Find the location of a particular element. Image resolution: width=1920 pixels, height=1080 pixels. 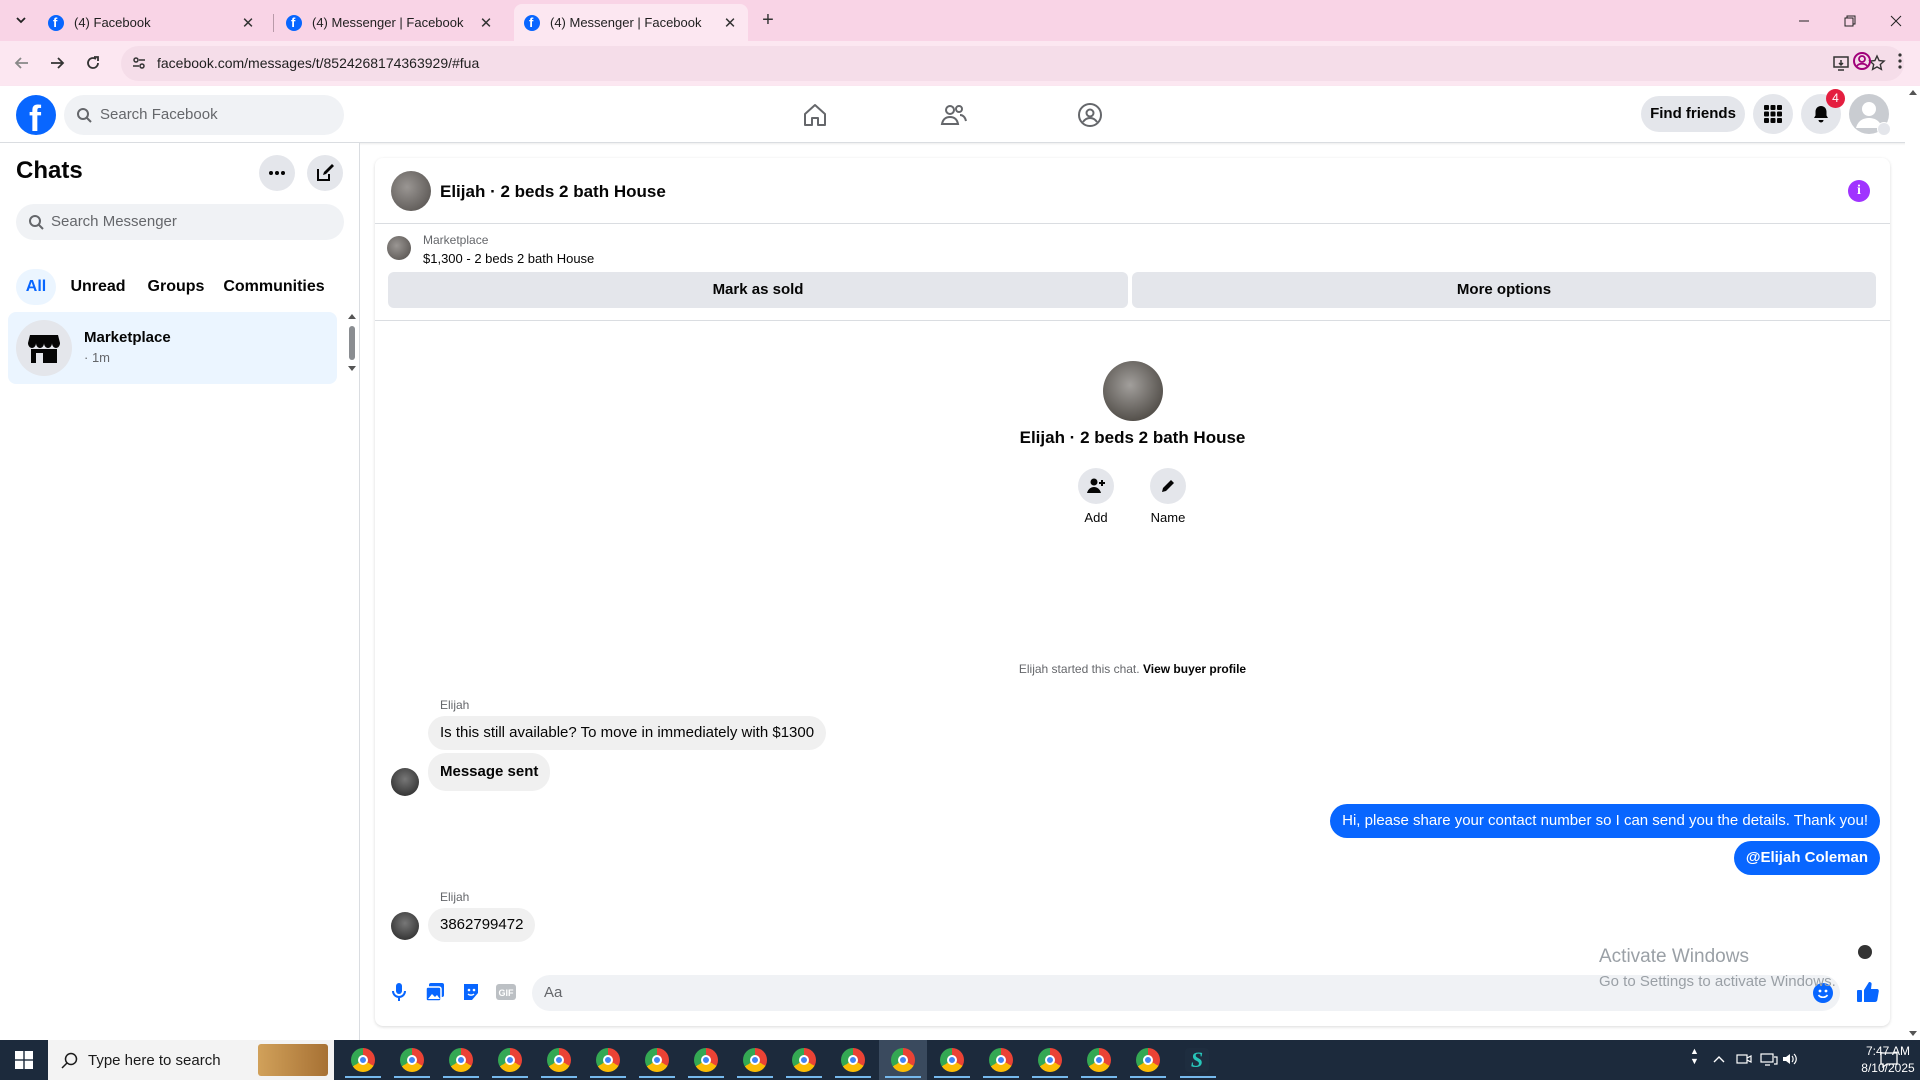

info-icon: i is located at coordinates (1859, 191).